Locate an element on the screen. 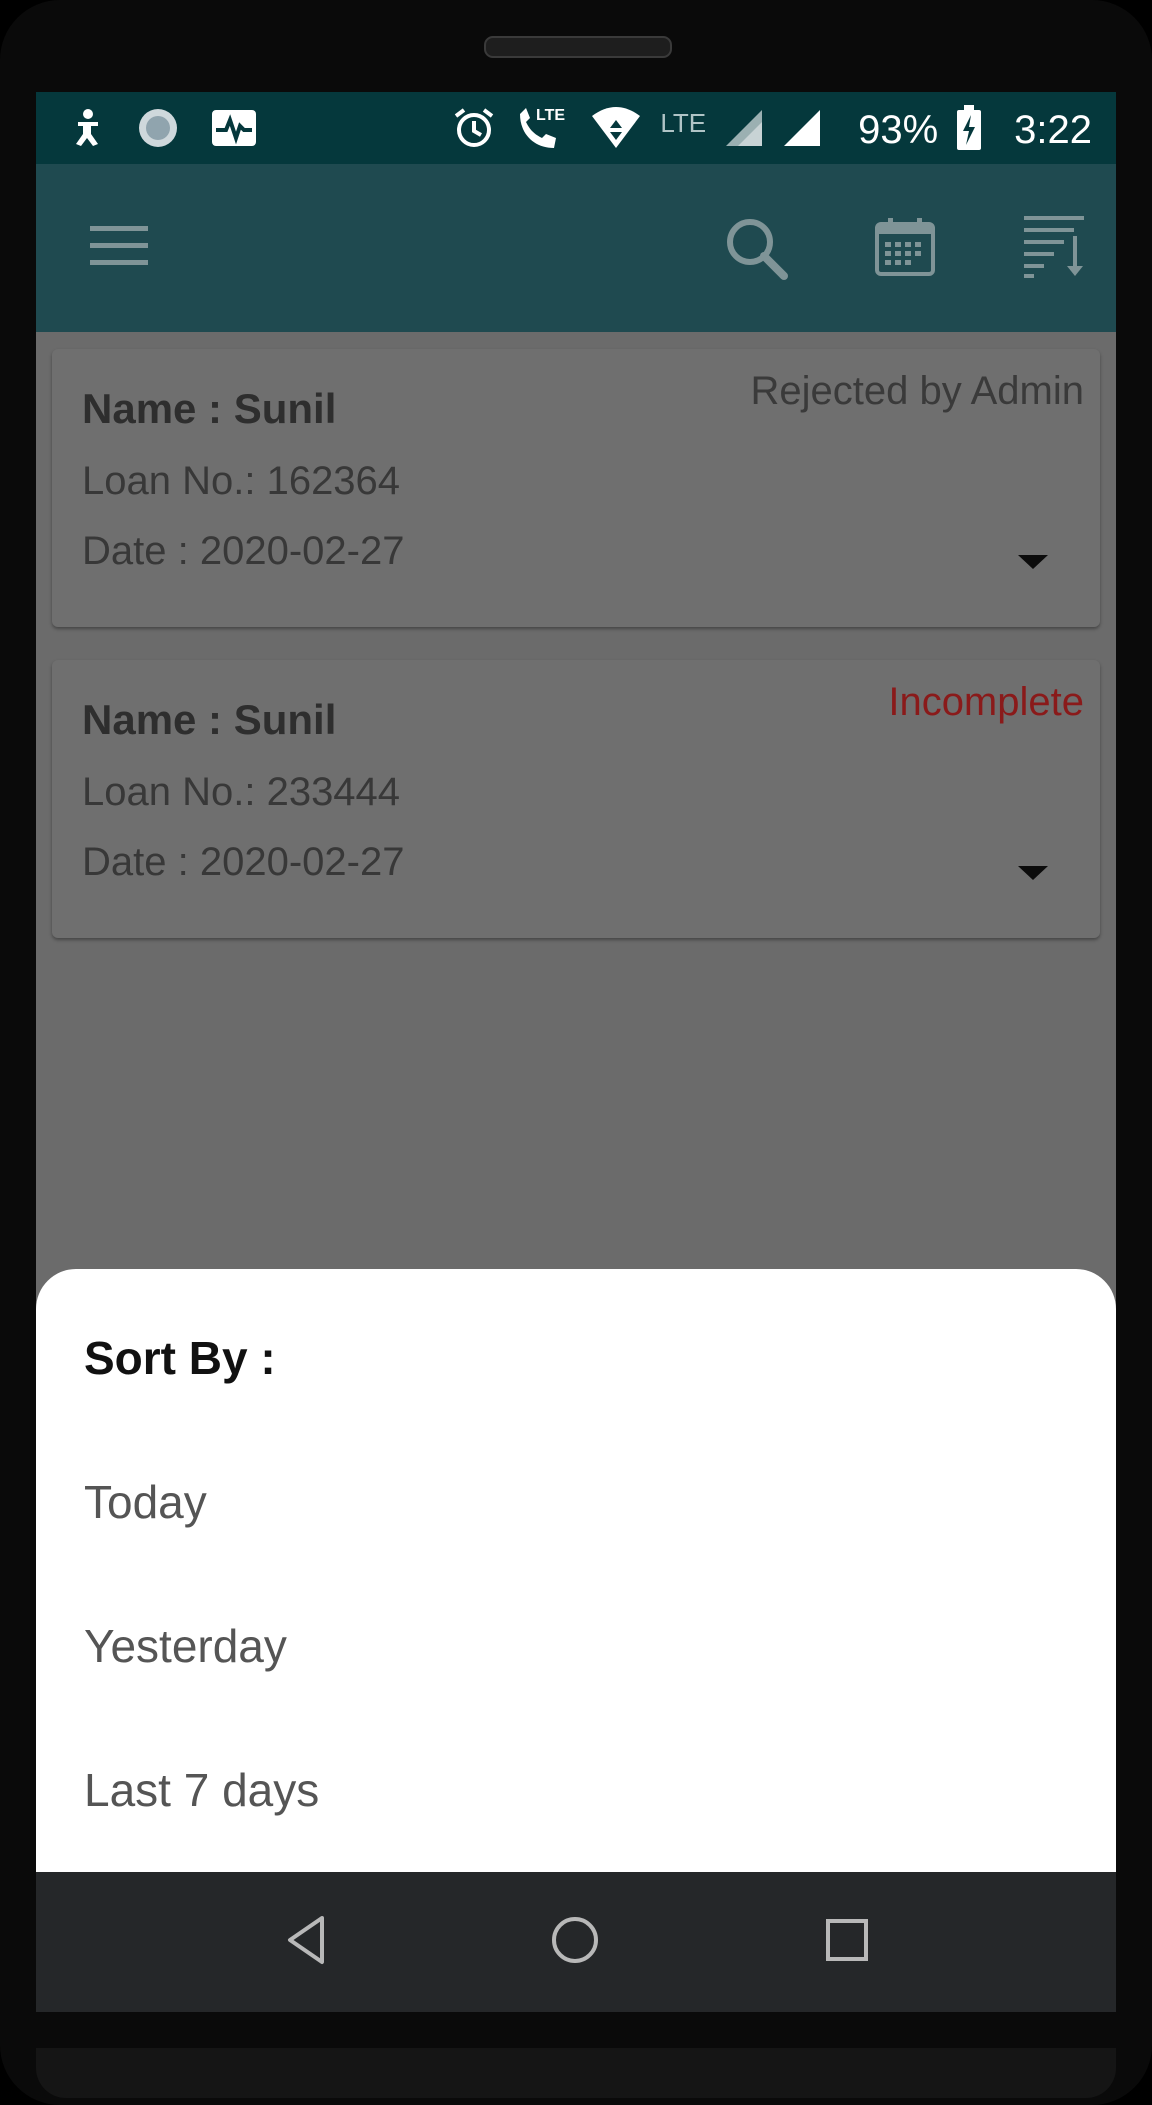  sort-icon is located at coordinates (1055, 248).